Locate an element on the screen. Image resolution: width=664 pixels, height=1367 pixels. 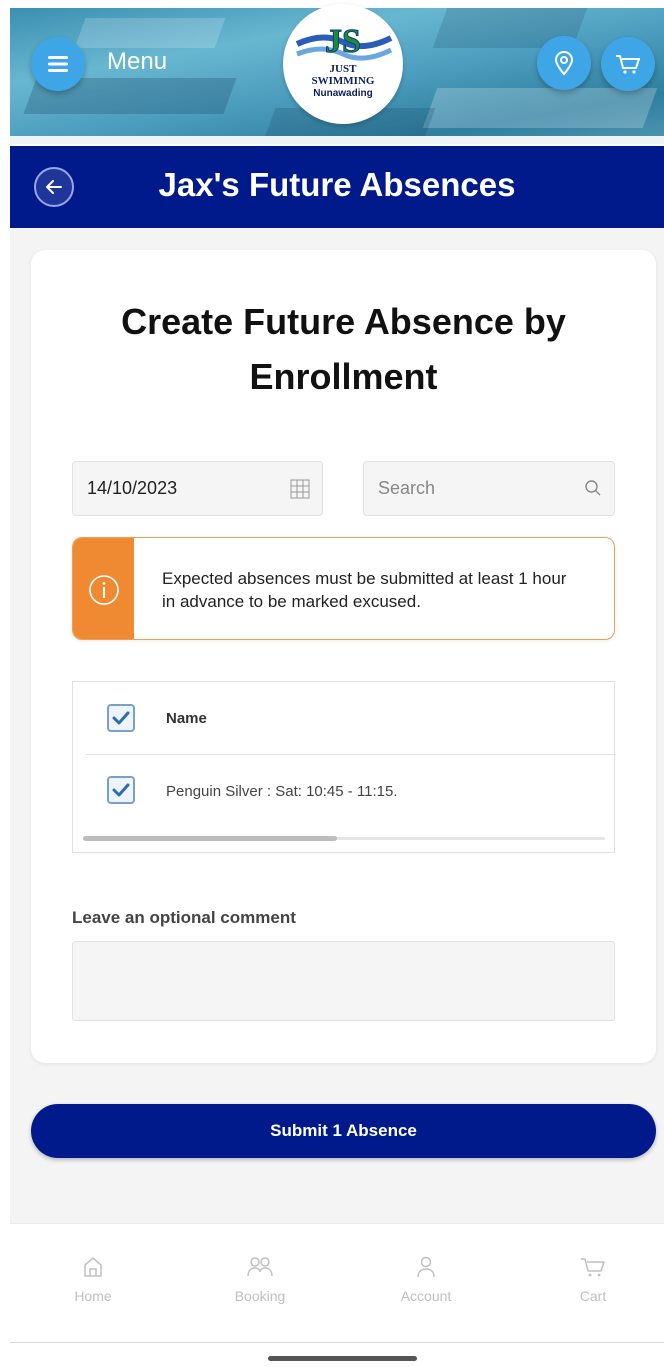
nav-item-home: Home is located at coordinates (93, 1280).